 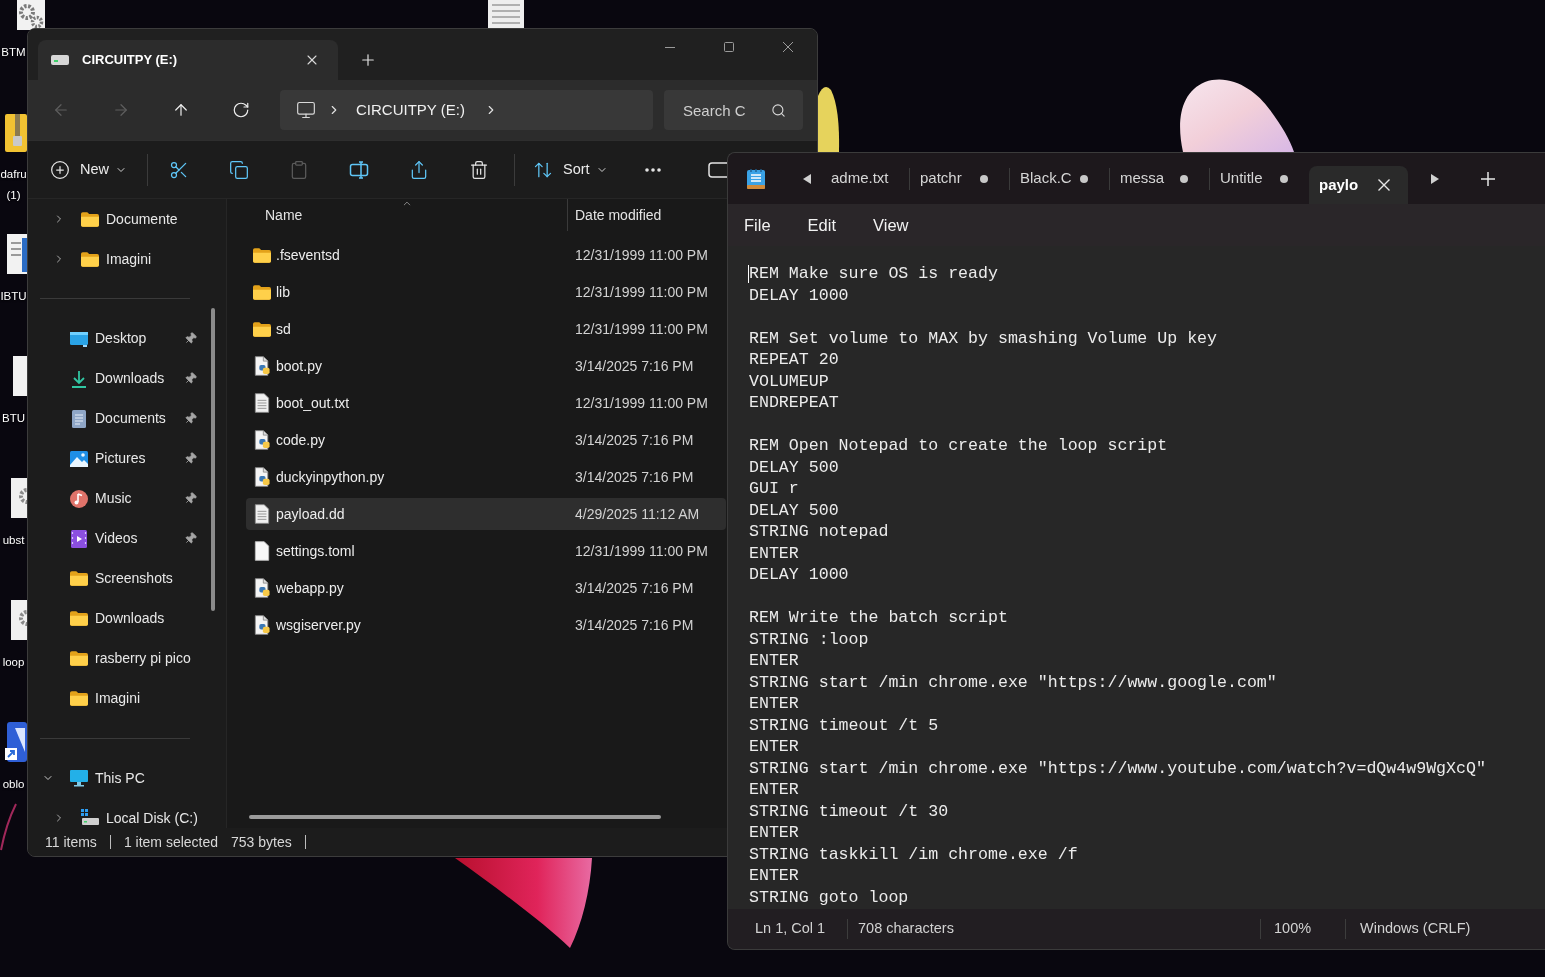 I want to click on address-bar: CIRCUITPY (E:), so click(x=466, y=110).